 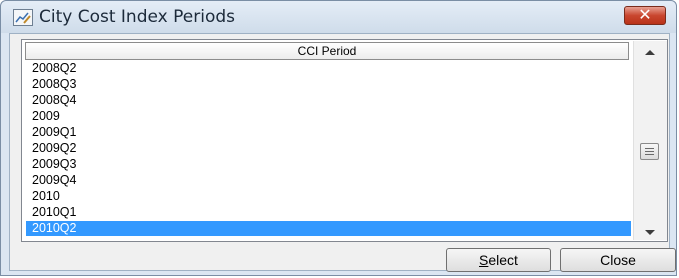 What do you see at coordinates (503, 260) in the screenshot?
I see `select-label: elect` at bounding box center [503, 260].